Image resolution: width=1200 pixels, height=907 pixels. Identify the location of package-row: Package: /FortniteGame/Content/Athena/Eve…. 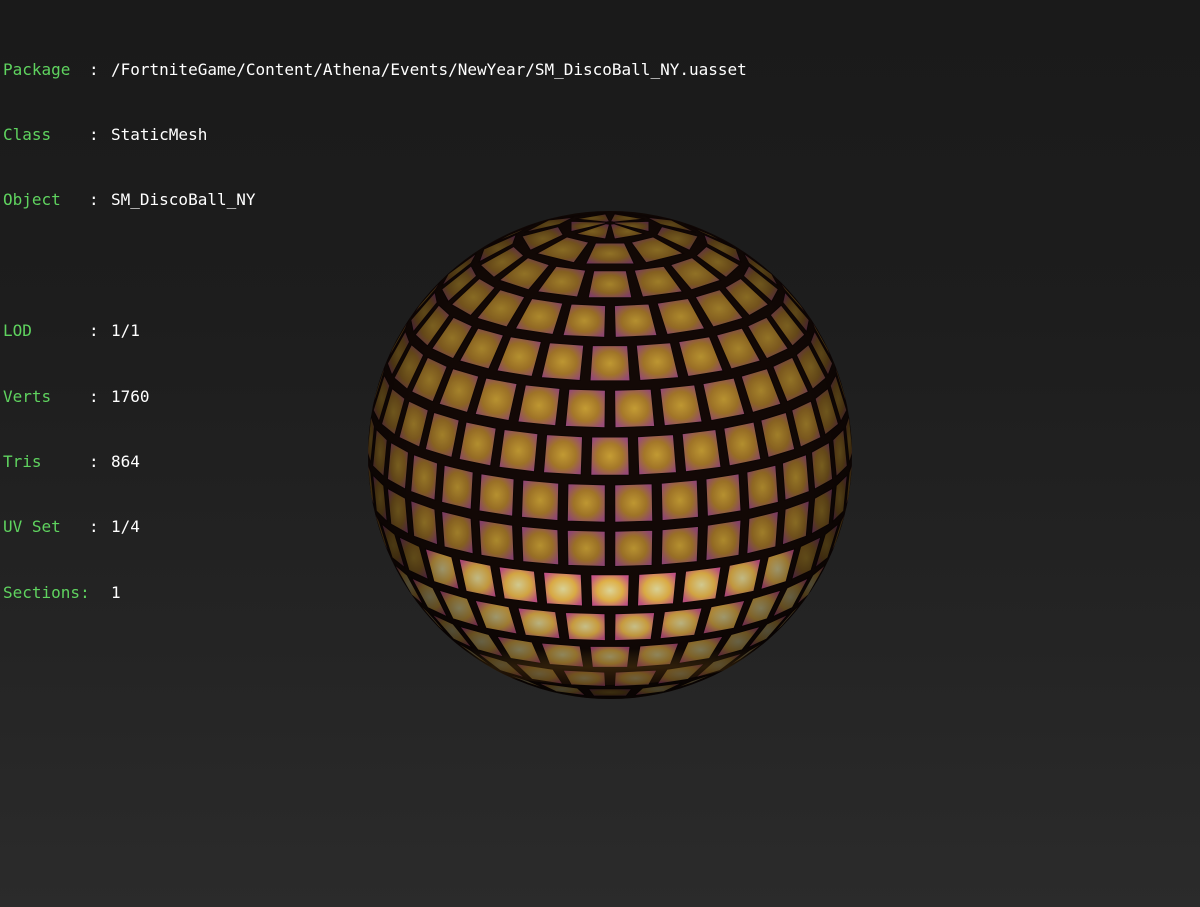
(375, 70).